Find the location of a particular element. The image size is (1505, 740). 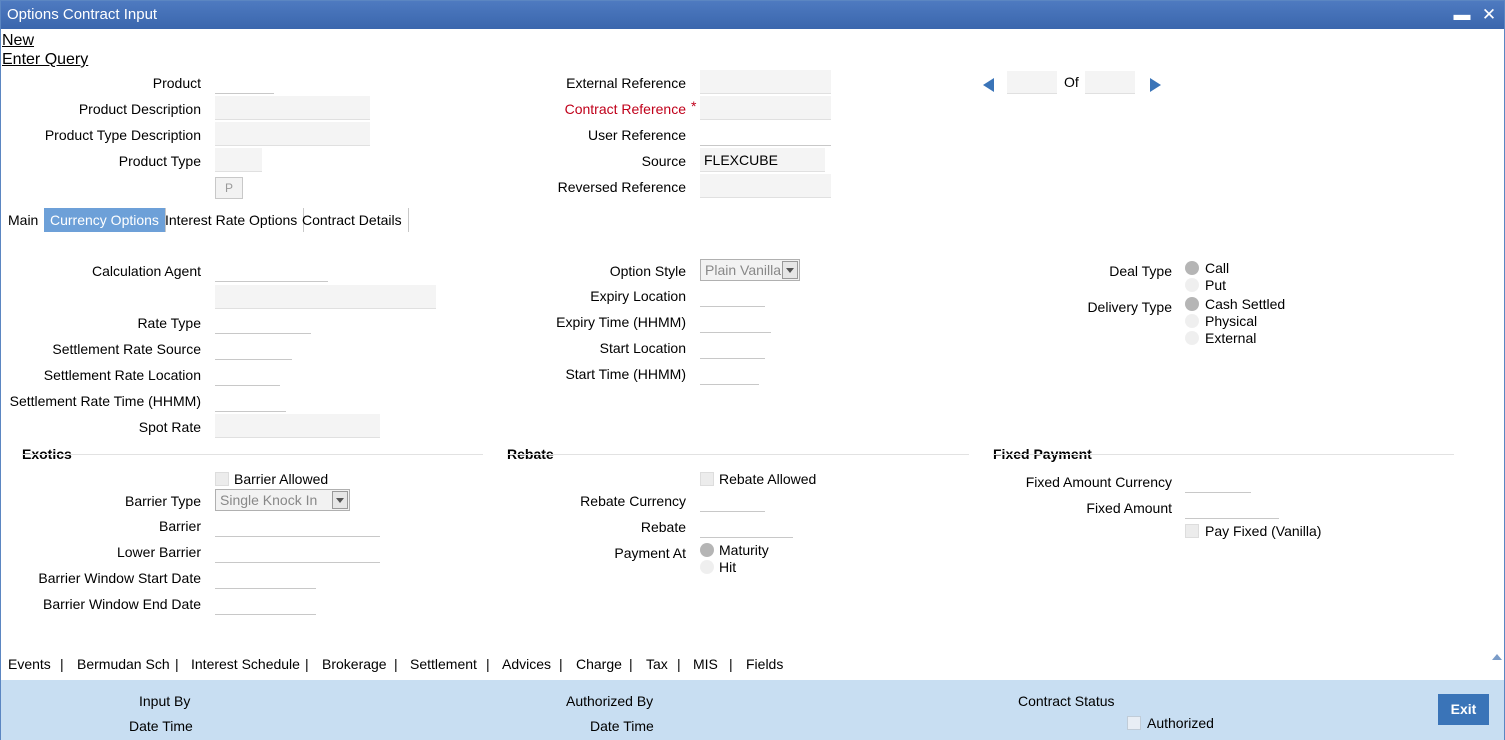

barrier-type-label: Barrier Type is located at coordinates (163, 501).